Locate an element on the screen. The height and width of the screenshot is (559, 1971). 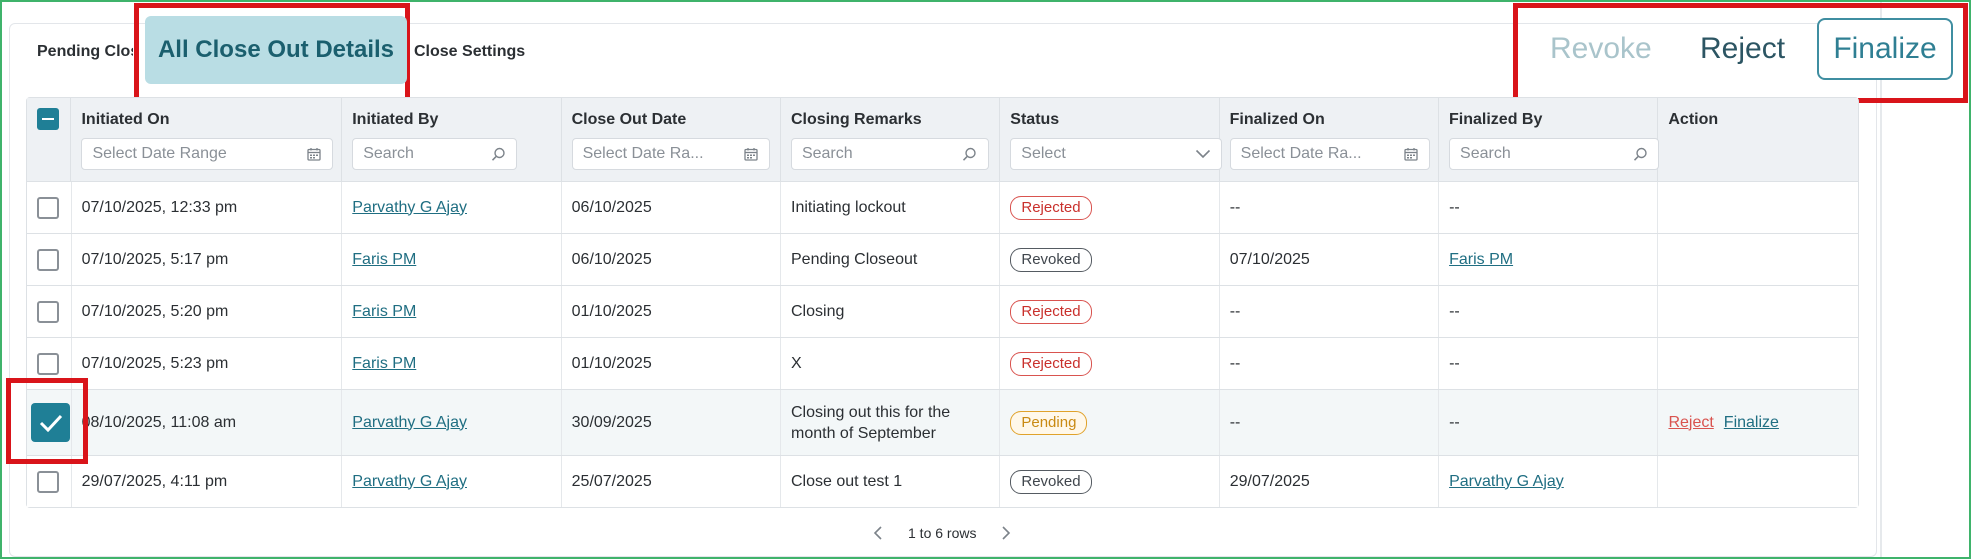
closing-remarks-text: Closing is located at coordinates (818, 311).